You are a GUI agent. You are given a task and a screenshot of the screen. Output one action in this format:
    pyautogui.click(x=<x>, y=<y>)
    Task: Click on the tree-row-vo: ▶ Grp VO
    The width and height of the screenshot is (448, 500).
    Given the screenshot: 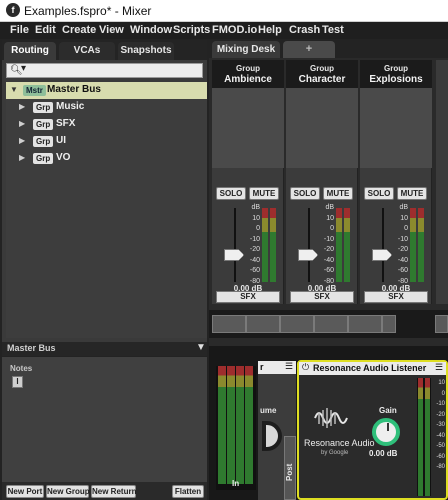 What is the action you would take?
    pyautogui.click(x=106, y=158)
    